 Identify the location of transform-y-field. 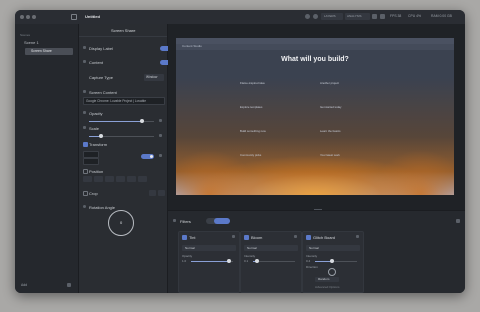
(91, 161).